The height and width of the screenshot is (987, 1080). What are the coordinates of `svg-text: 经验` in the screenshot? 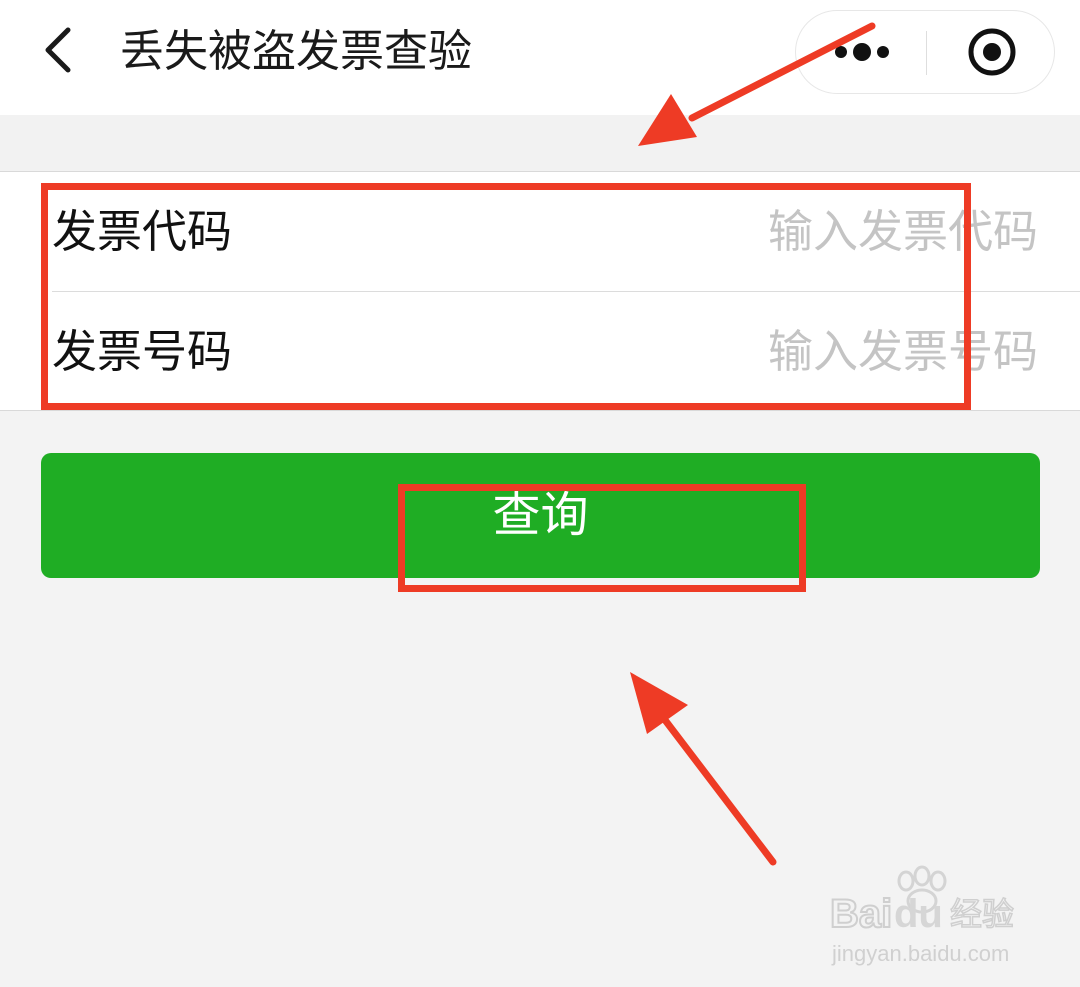 It's located at (982, 914).